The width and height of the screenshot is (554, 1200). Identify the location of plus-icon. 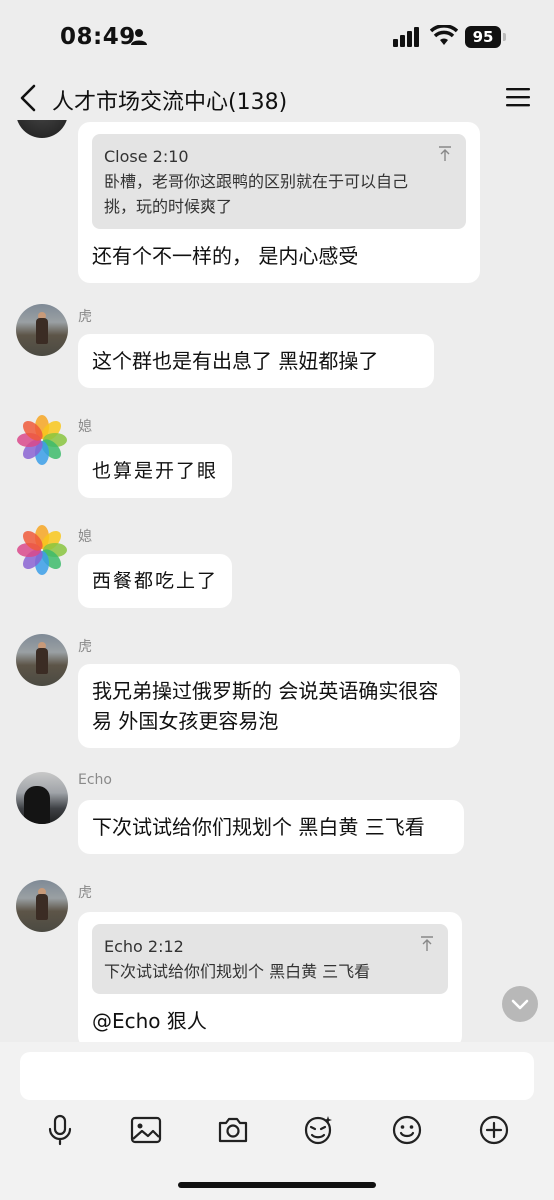
(494, 1130).